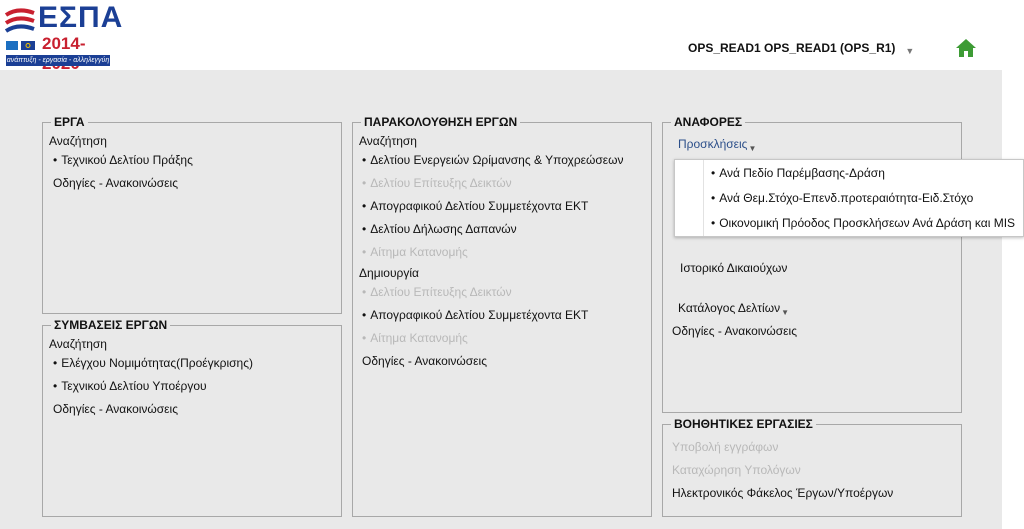 This screenshot has width=1024, height=529. I want to click on katalogos-deltion-menu: Κατάλογος Δελτίων▼, so click(733, 309).